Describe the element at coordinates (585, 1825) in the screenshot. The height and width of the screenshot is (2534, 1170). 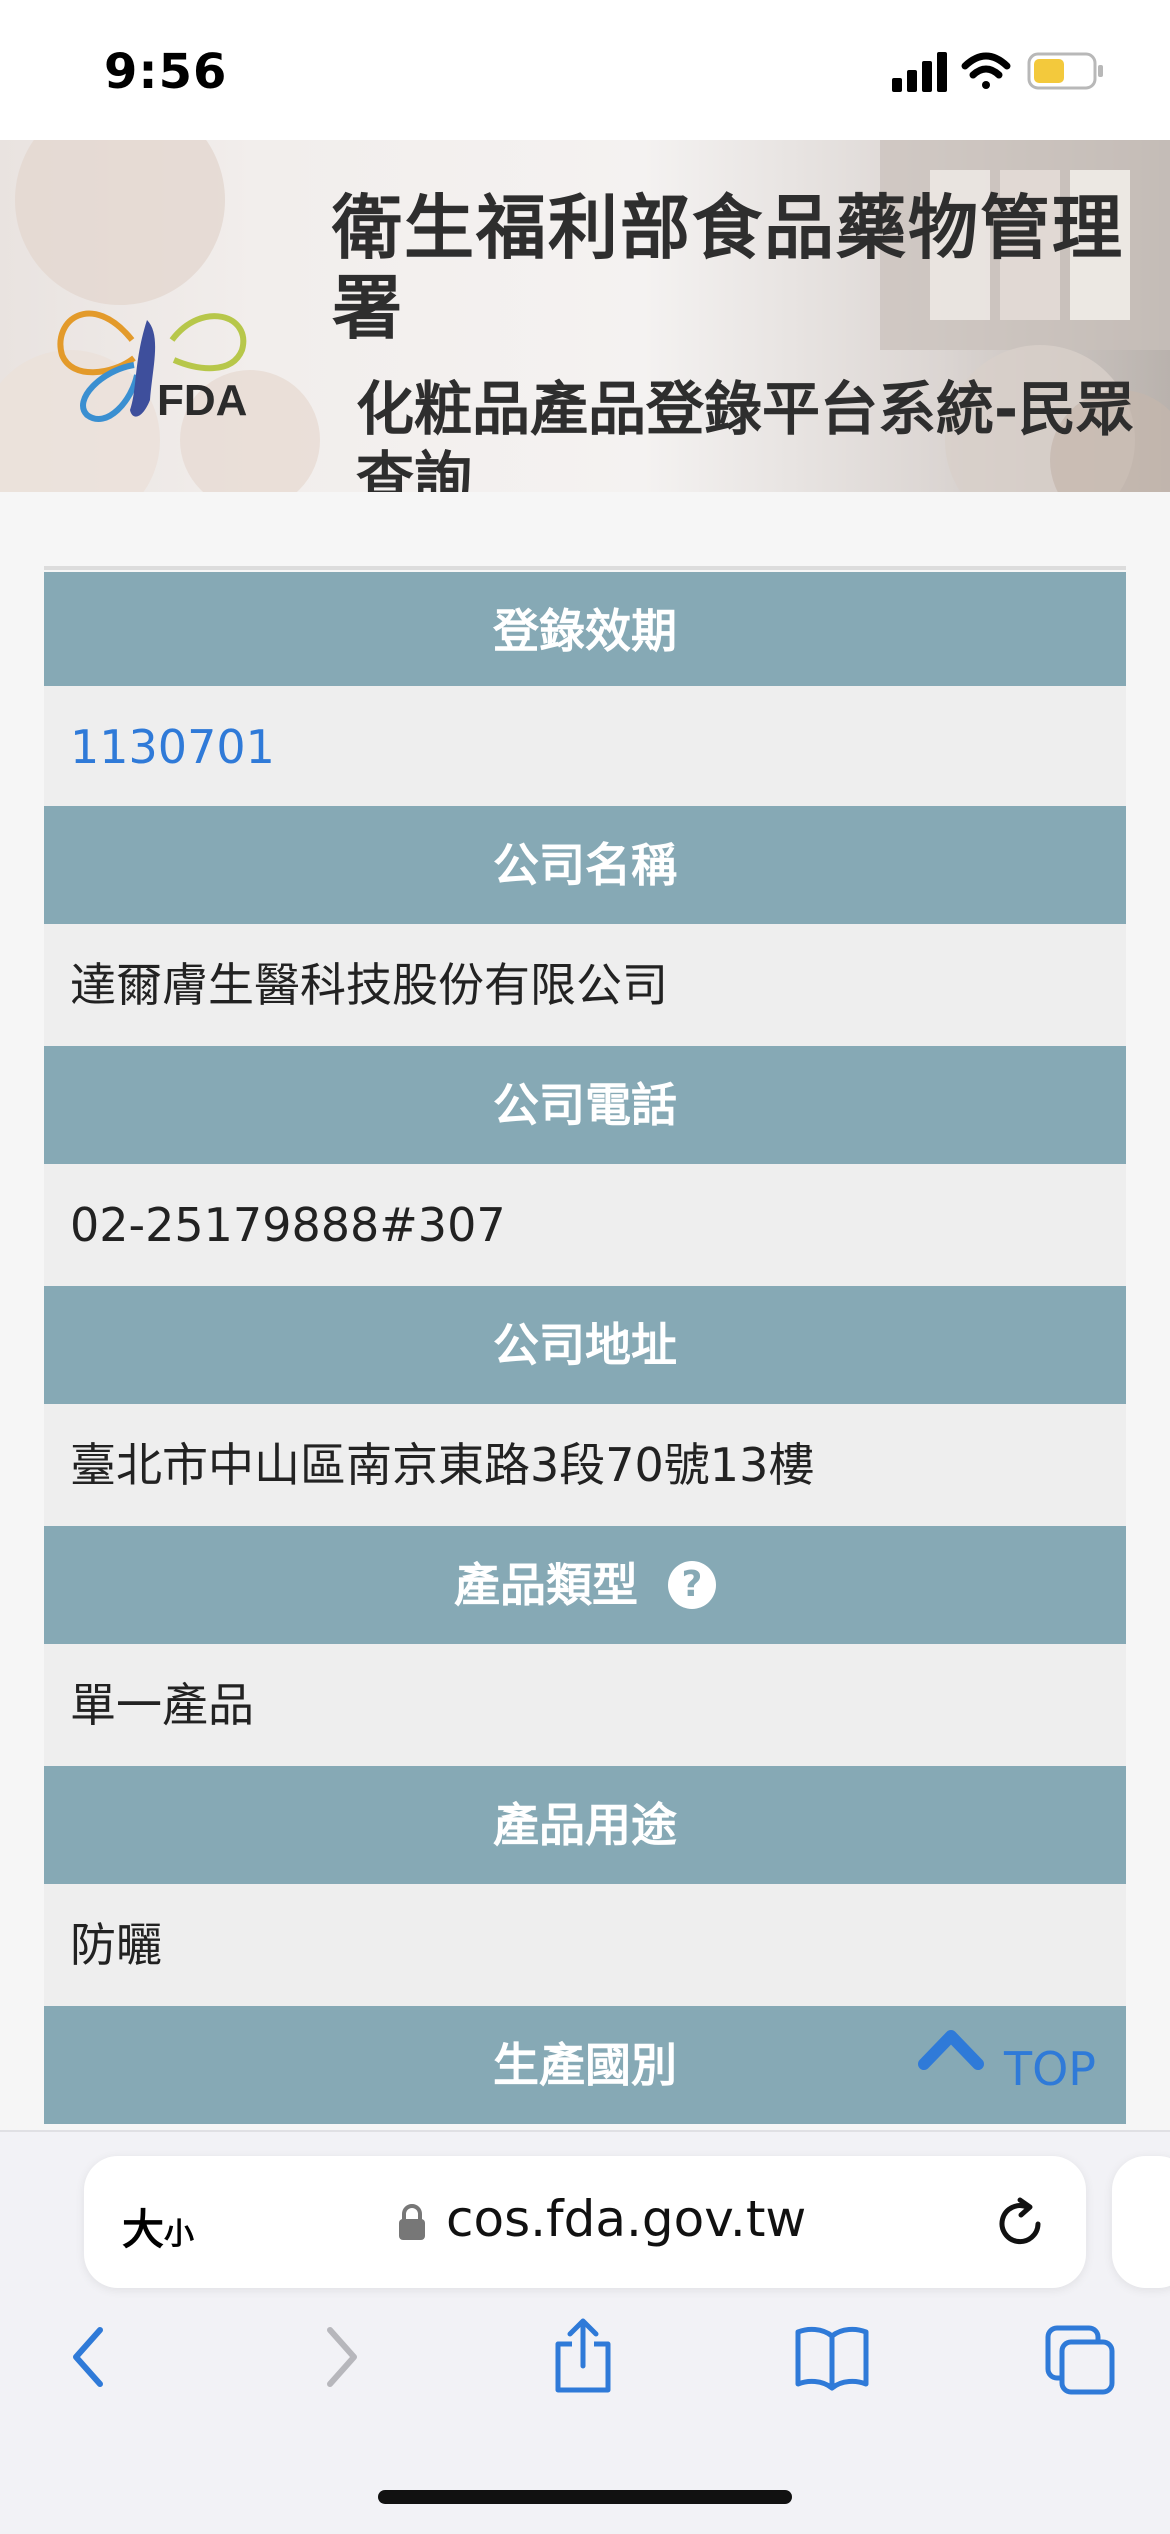
I see `field-label-product-use: 產品用途` at that location.